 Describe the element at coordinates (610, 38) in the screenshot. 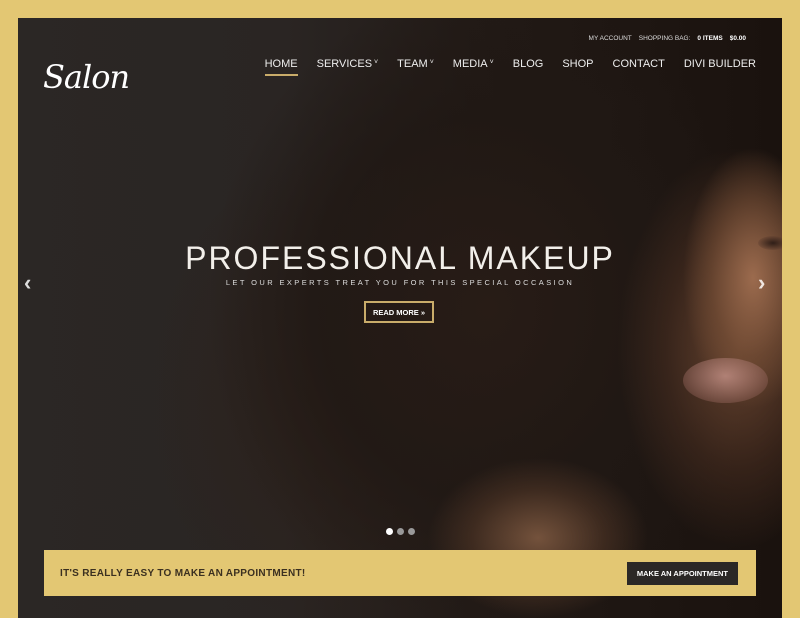

I see `my-account-link: My Account` at that location.